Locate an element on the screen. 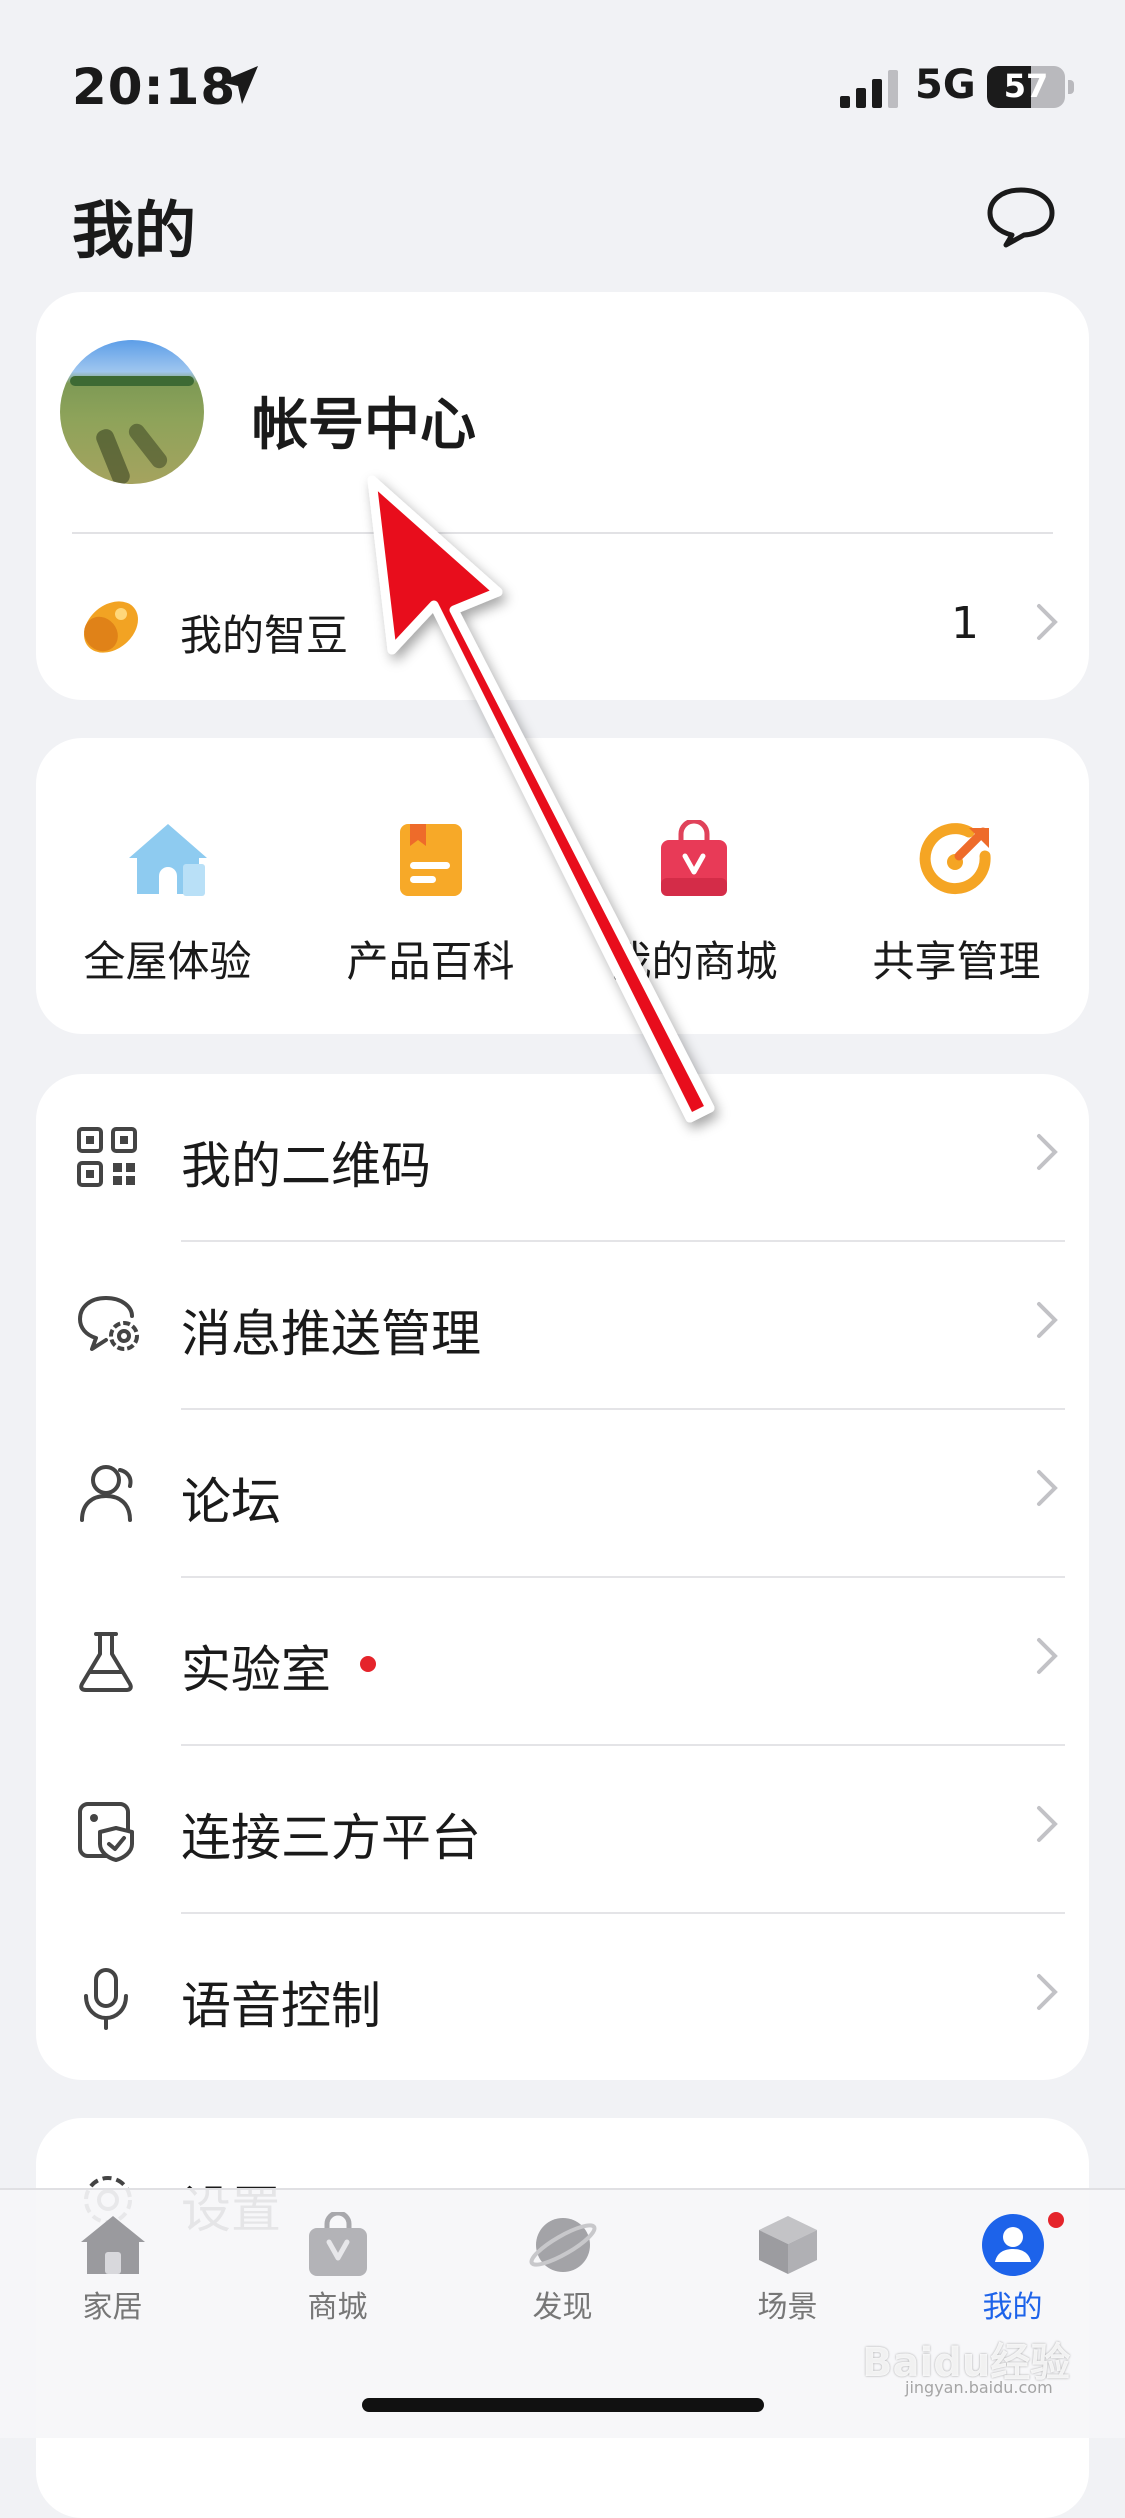 The height and width of the screenshot is (2518, 1125). cube-icon is located at coordinates (787, 2245).